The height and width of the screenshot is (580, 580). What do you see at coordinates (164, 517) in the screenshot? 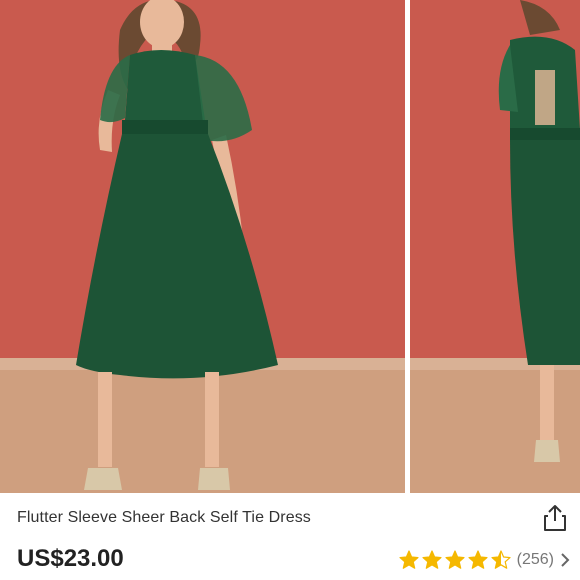
I see `product-title: Flutter Sleeve Sheer Back Self Tie Dress` at bounding box center [164, 517].